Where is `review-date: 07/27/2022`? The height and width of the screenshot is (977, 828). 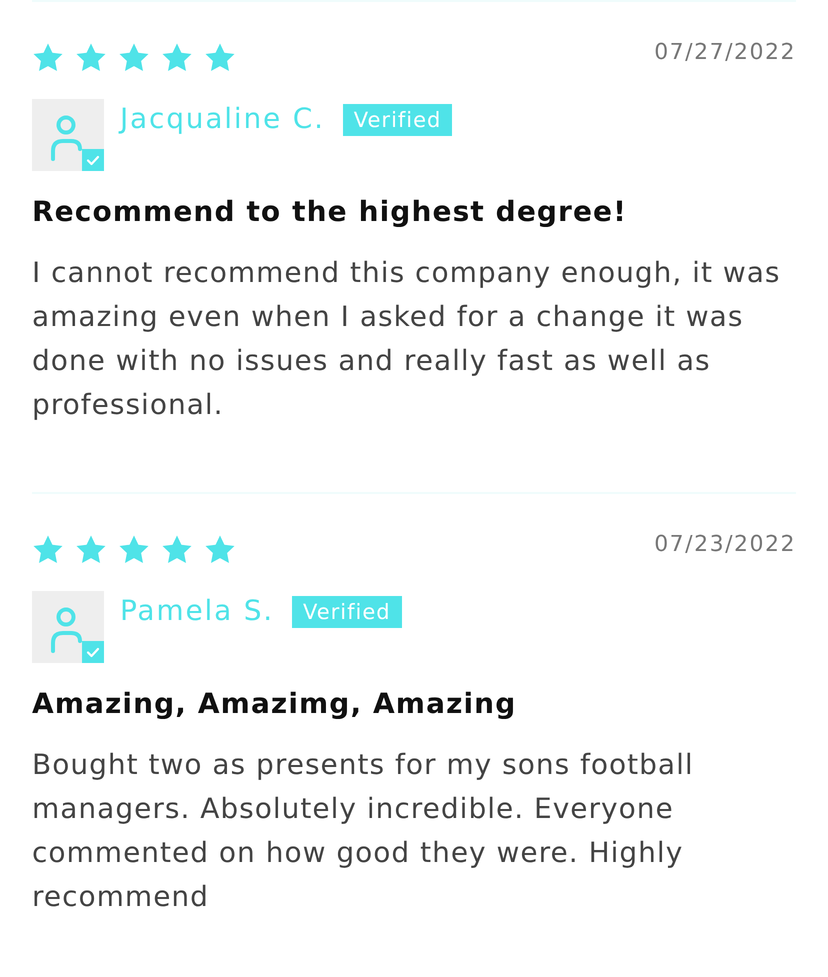
review-date: 07/27/2022 is located at coordinates (725, 53).